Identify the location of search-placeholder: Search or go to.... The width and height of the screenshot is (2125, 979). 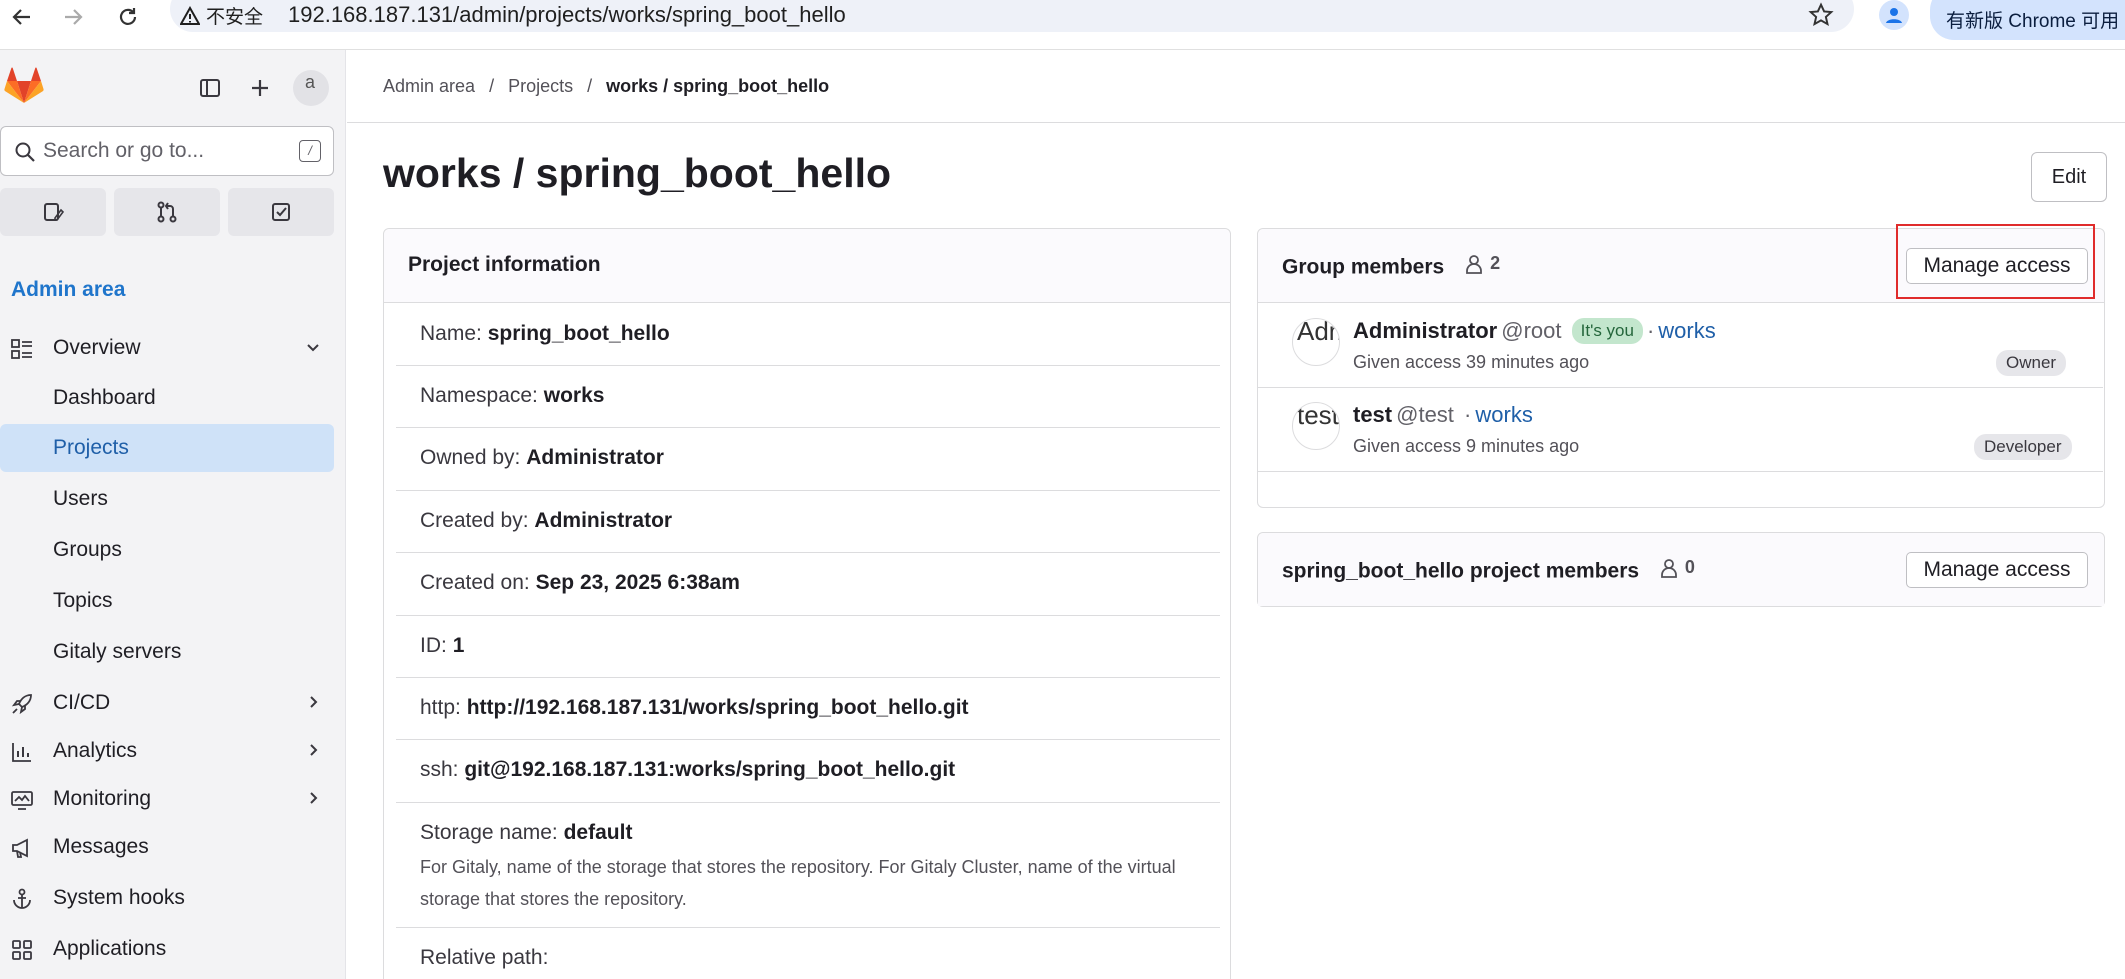
(124, 150).